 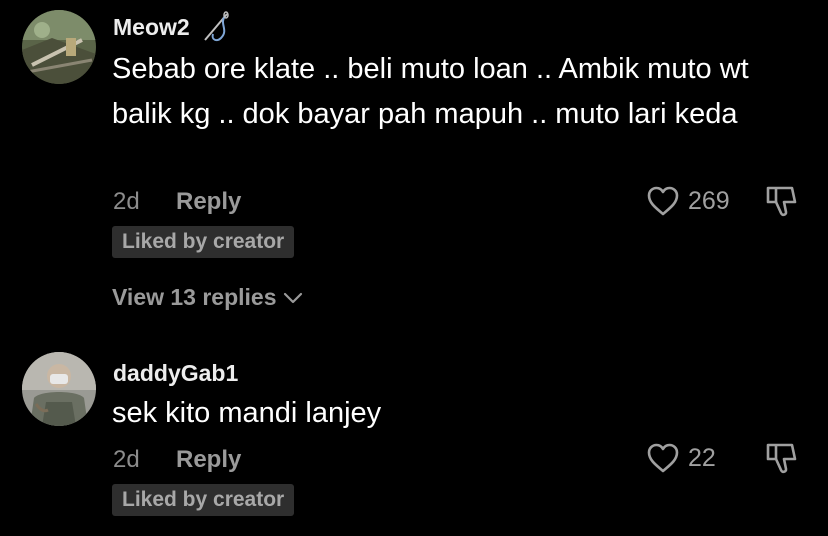 I want to click on like-button: 269, so click(x=688, y=201).